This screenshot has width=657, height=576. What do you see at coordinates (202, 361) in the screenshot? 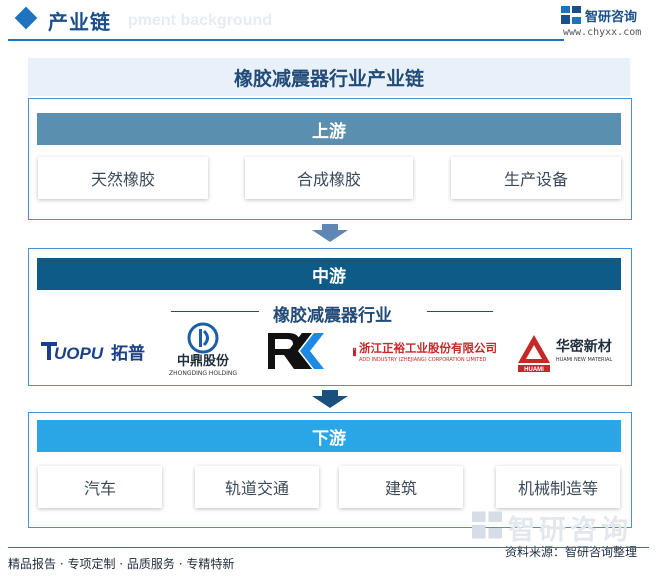
I see `zhongding-text: 中鼎股份` at bounding box center [202, 361].